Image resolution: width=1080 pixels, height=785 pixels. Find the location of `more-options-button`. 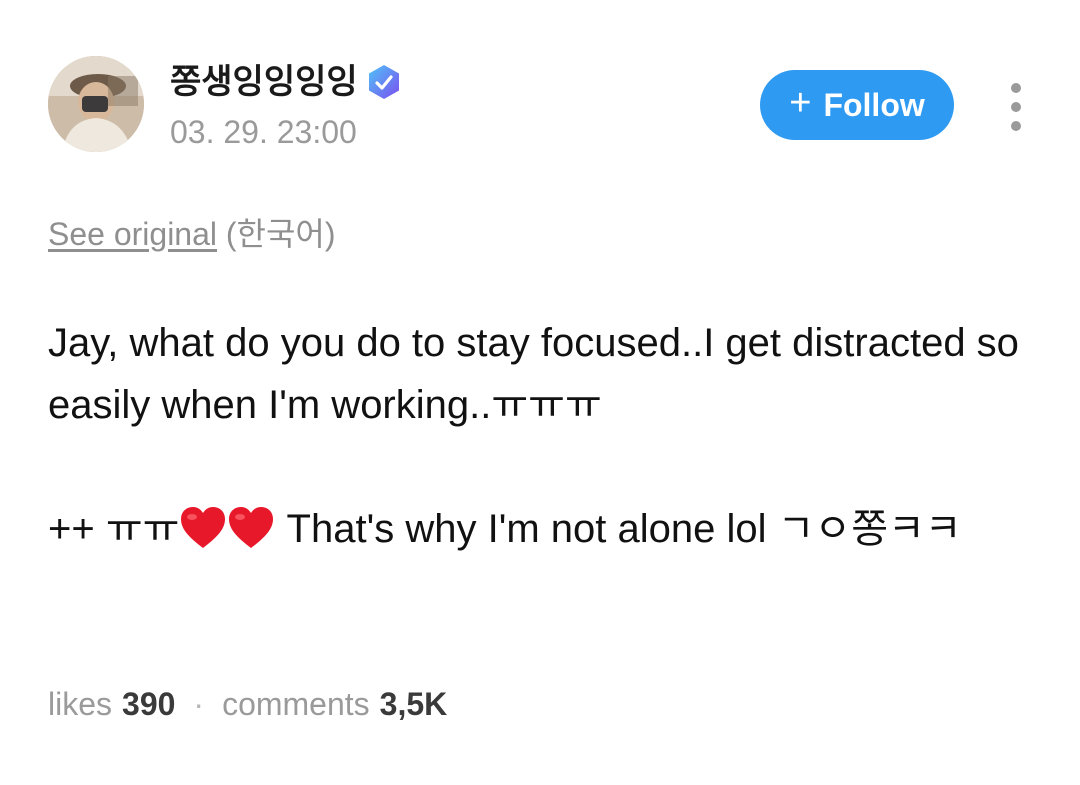

more-options-button is located at coordinates (1016, 107).